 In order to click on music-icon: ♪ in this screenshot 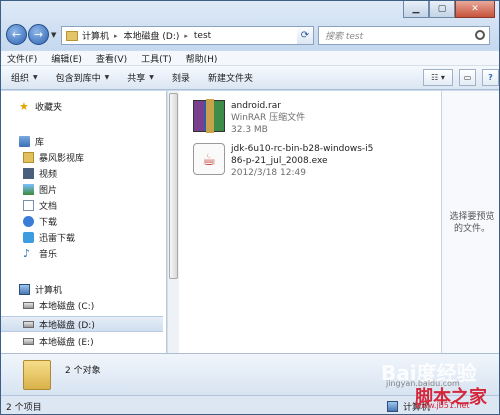, I will do `click(27, 253)`.